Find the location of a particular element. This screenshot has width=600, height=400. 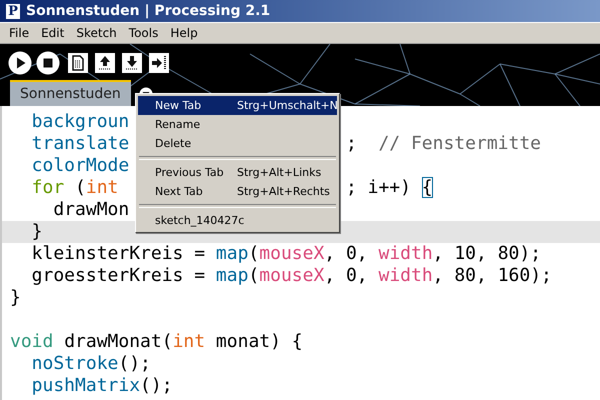

menu-item: Delete is located at coordinates (237, 143).